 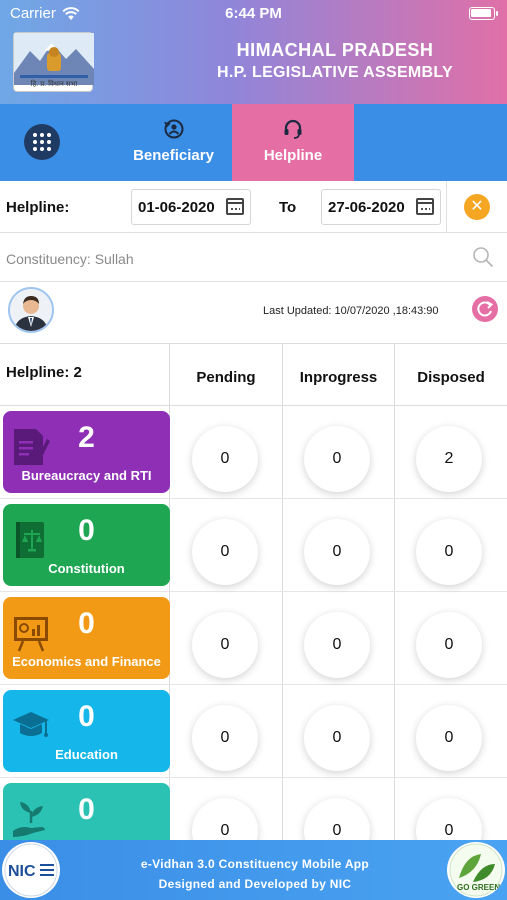 I want to click on go-green-text: GO GREEN, so click(x=478, y=887).